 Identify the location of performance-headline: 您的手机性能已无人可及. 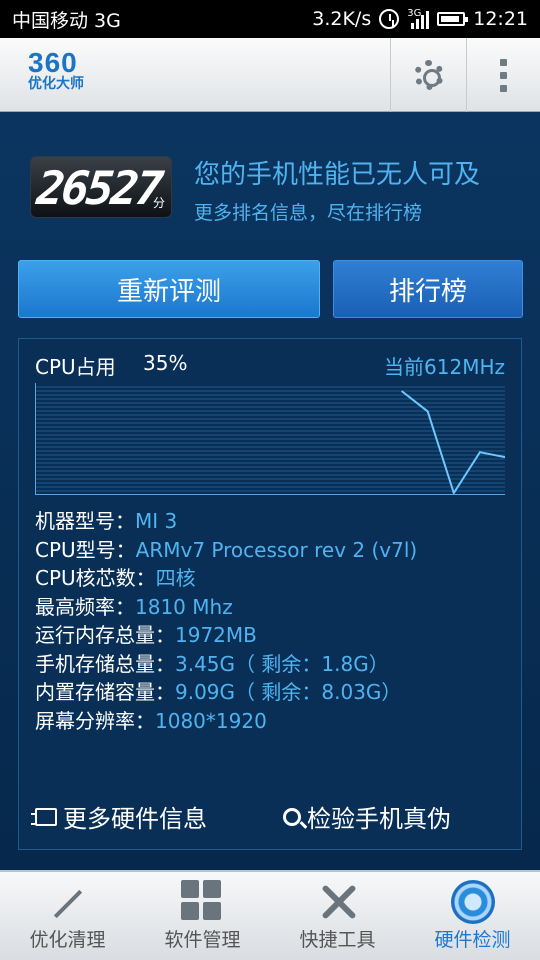
(337, 175).